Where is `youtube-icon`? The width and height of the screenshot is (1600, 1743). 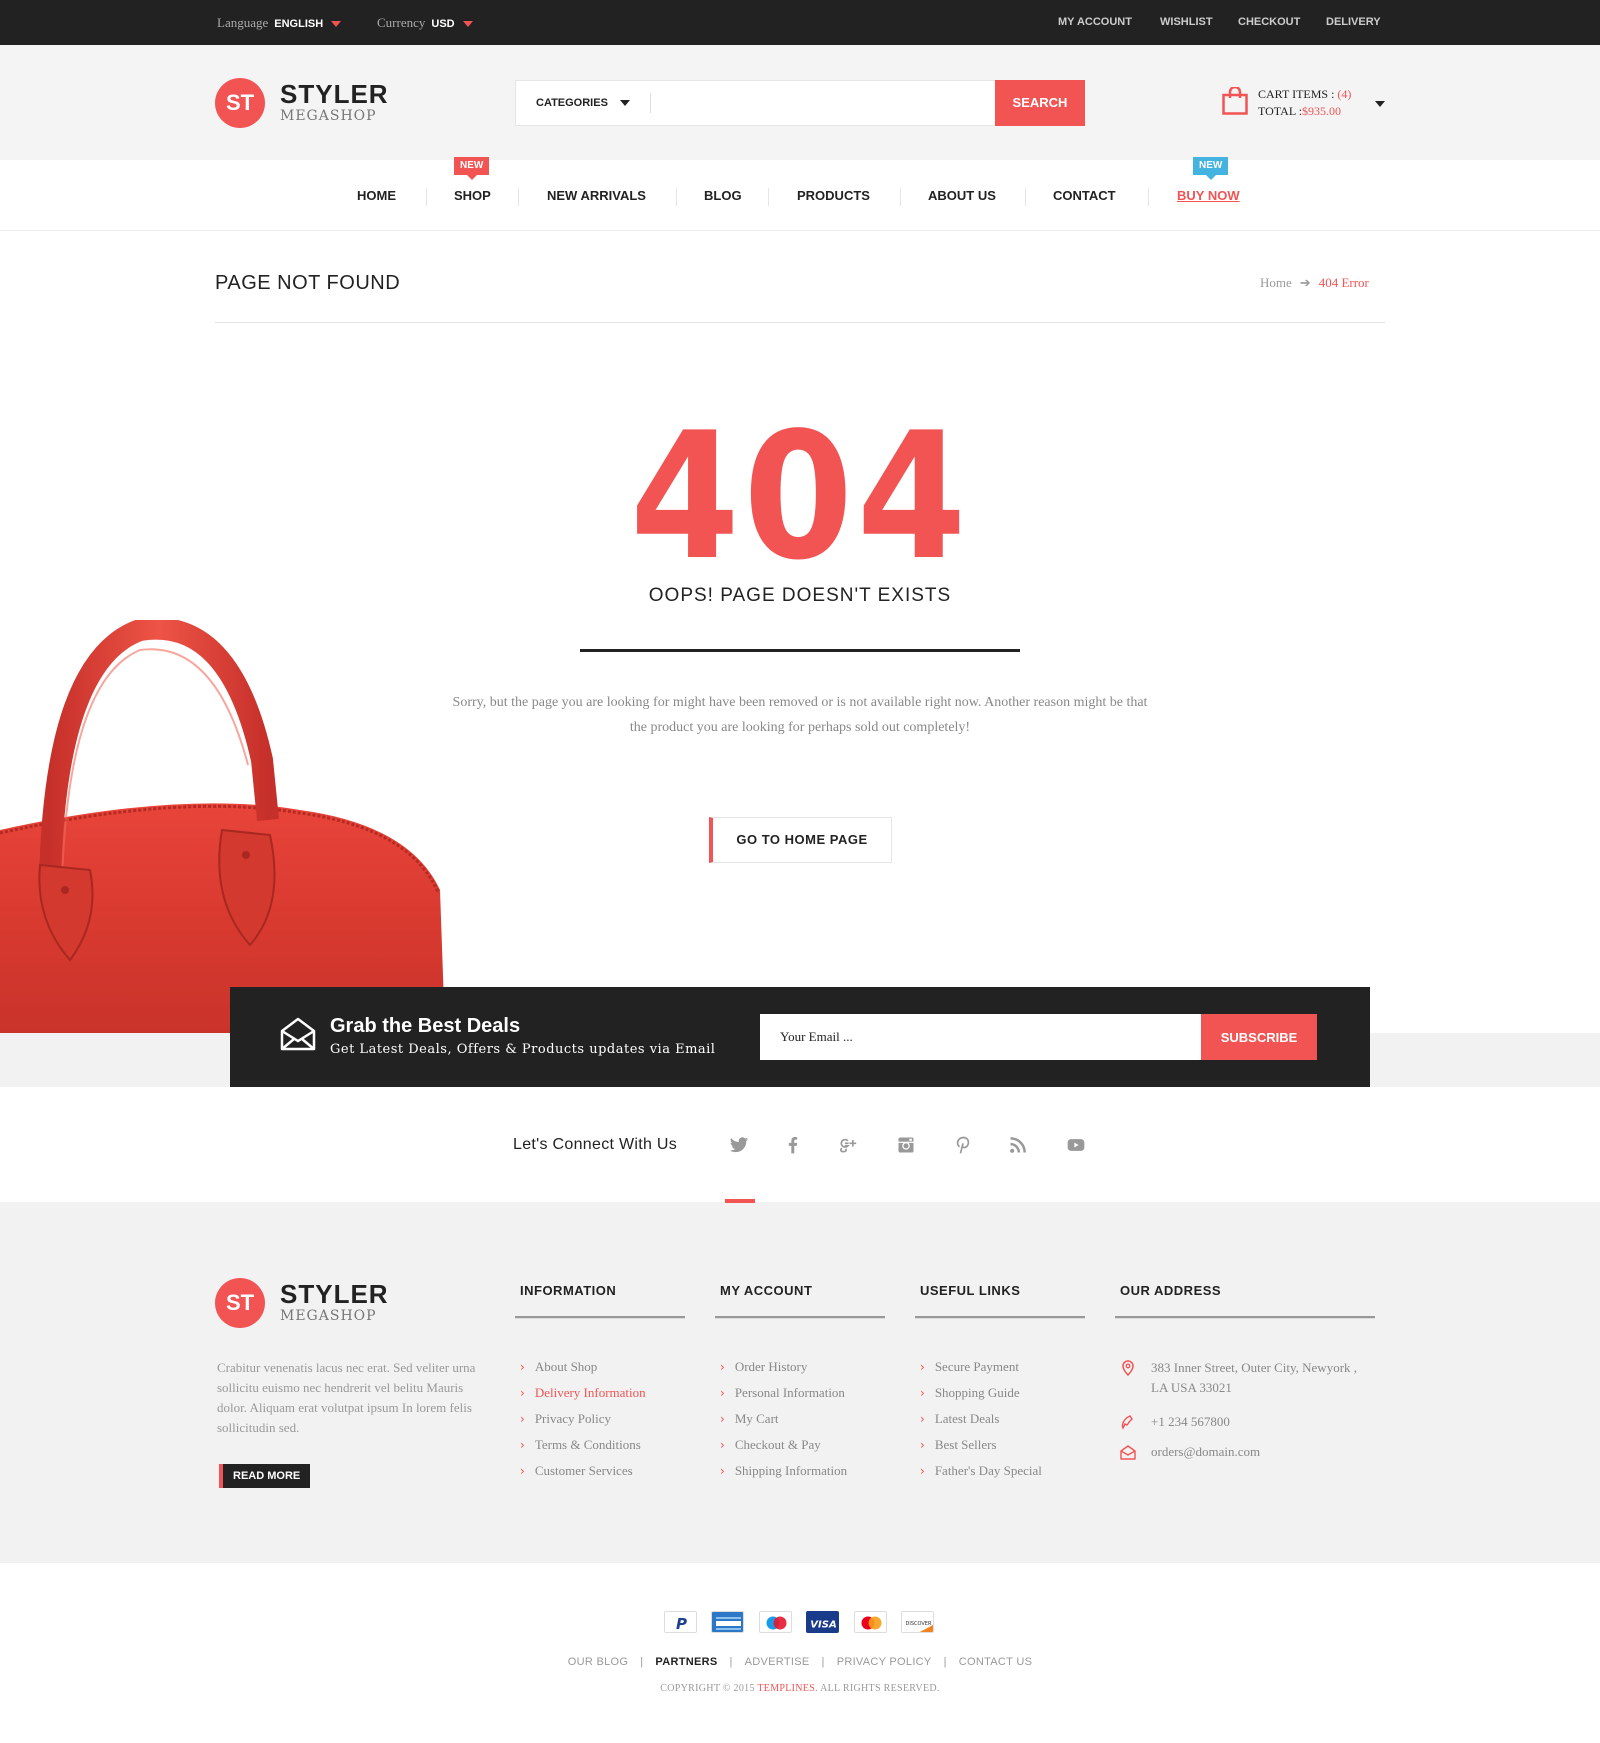 youtube-icon is located at coordinates (1076, 1145).